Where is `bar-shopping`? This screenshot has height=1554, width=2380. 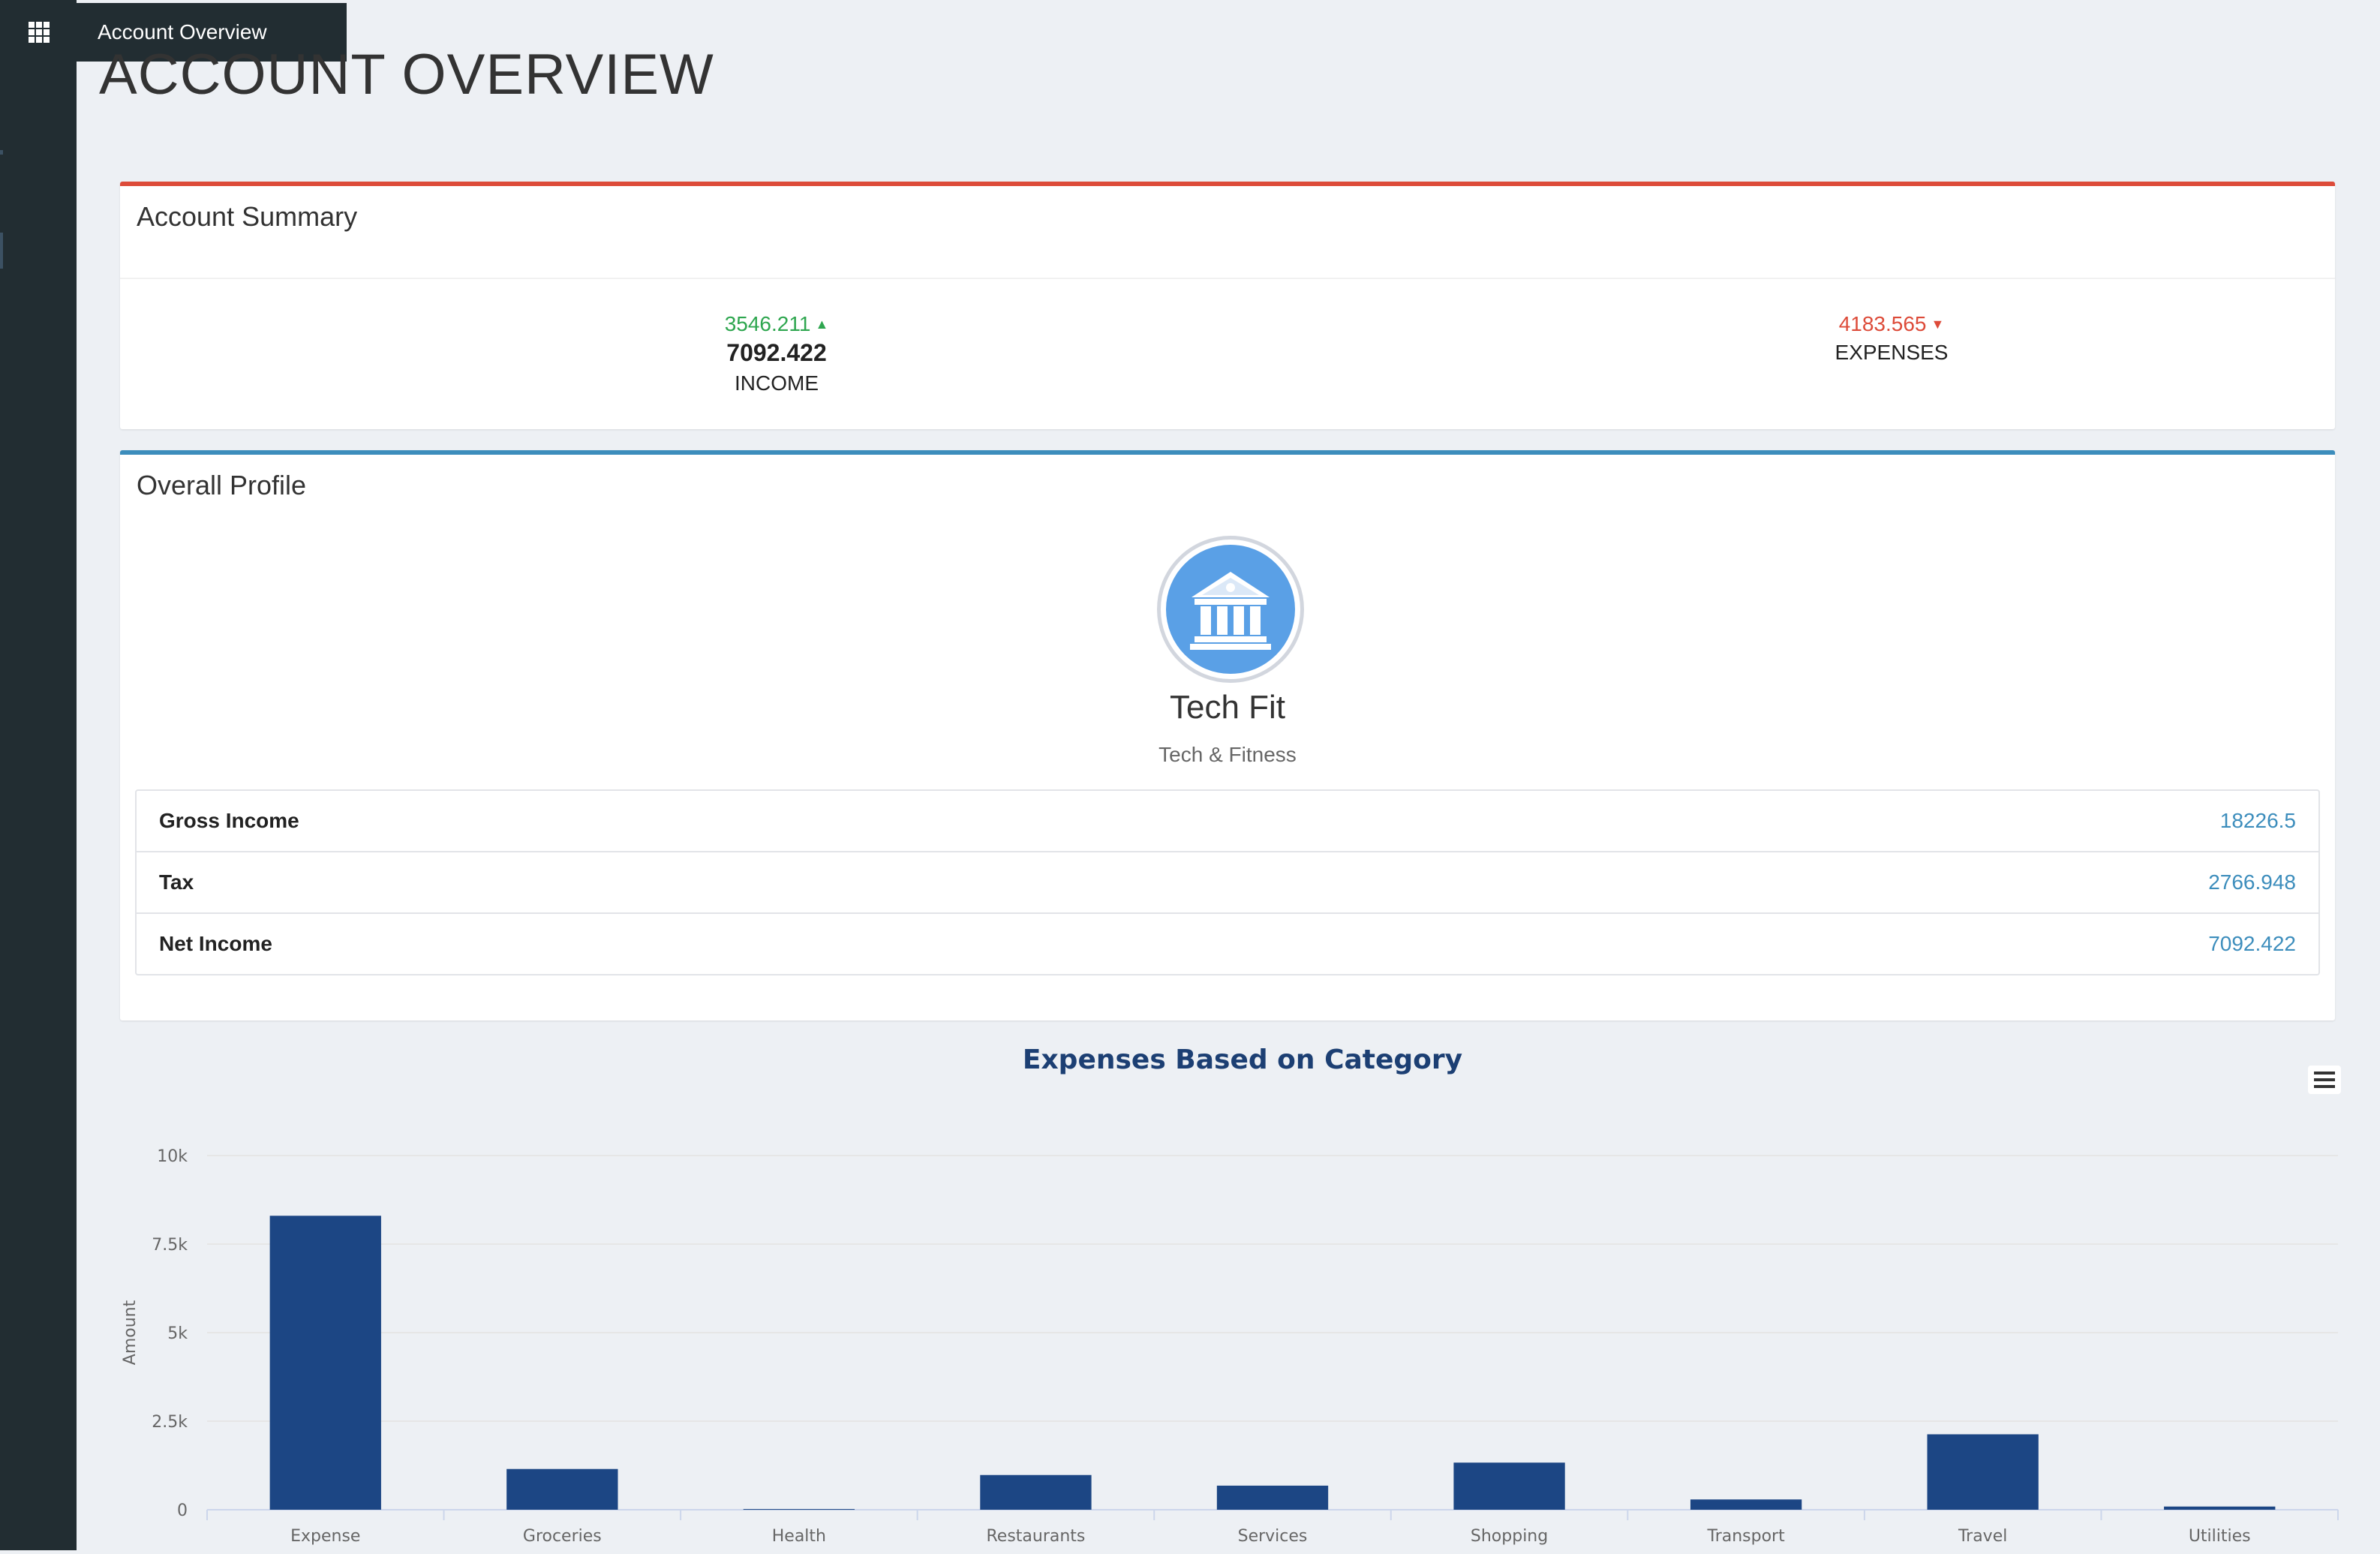 bar-shopping is located at coordinates (1509, 1486).